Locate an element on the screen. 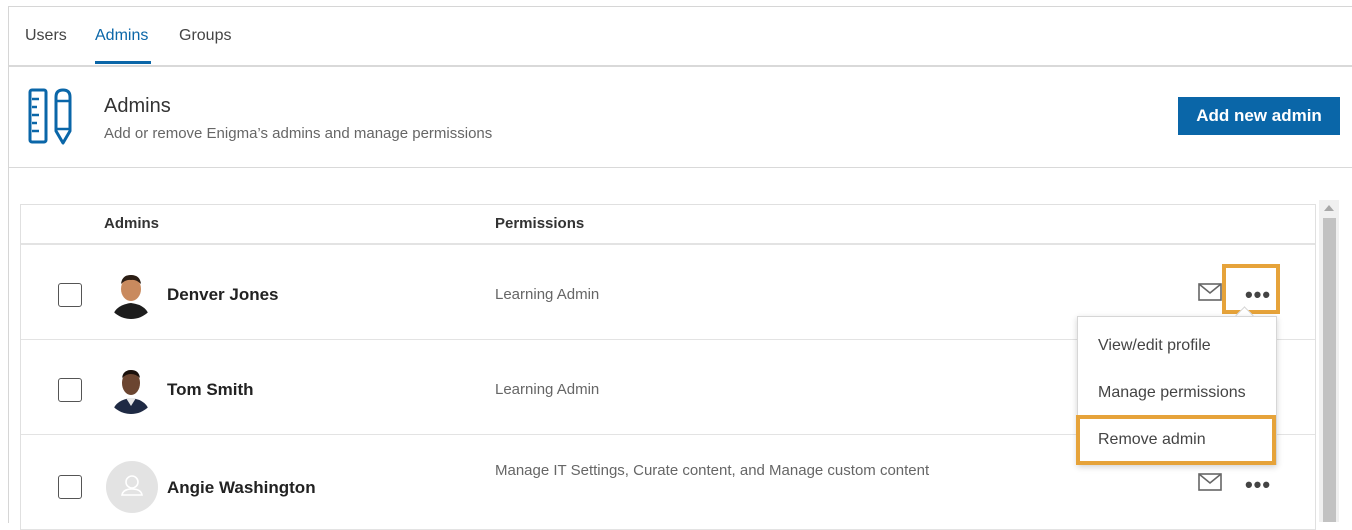  admin-name: Tom Smith is located at coordinates (210, 389).